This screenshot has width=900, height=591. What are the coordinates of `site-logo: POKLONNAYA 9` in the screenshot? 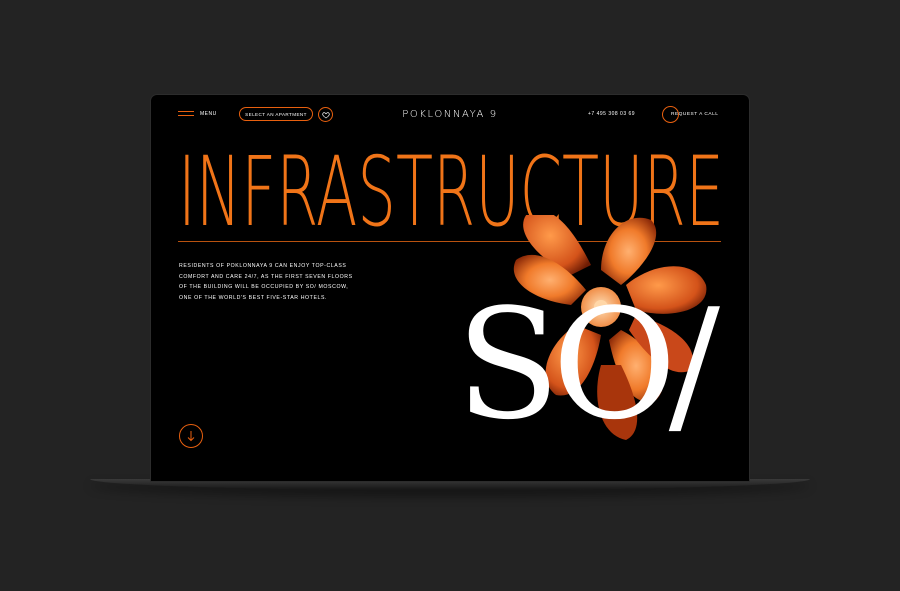 It's located at (450, 114).